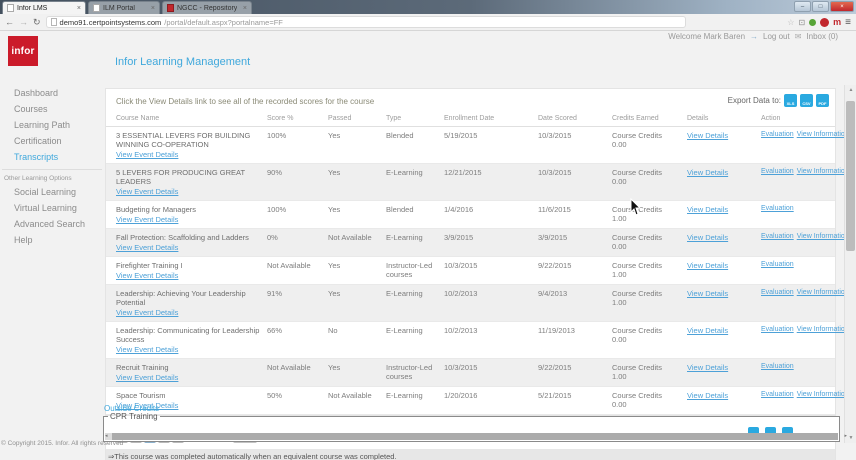 The width and height of the screenshot is (856, 460). What do you see at coordinates (52, 157) in the screenshot?
I see `sidebar-item-transcripts: Transcripts` at bounding box center [52, 157].